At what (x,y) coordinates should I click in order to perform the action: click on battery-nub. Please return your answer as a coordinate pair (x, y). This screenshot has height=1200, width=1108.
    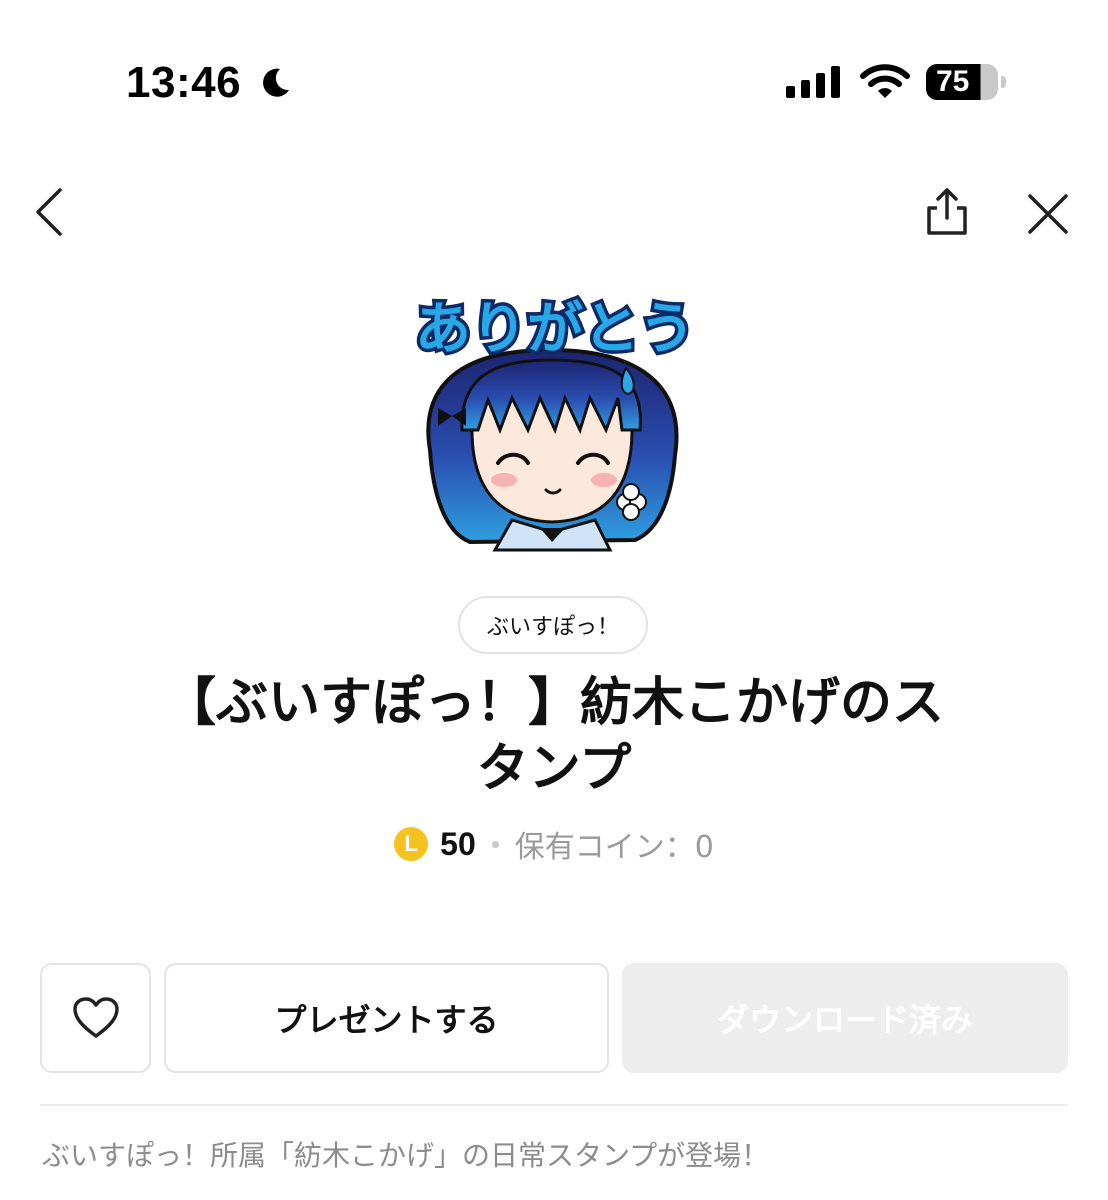
    Looking at the image, I should click on (1003, 82).